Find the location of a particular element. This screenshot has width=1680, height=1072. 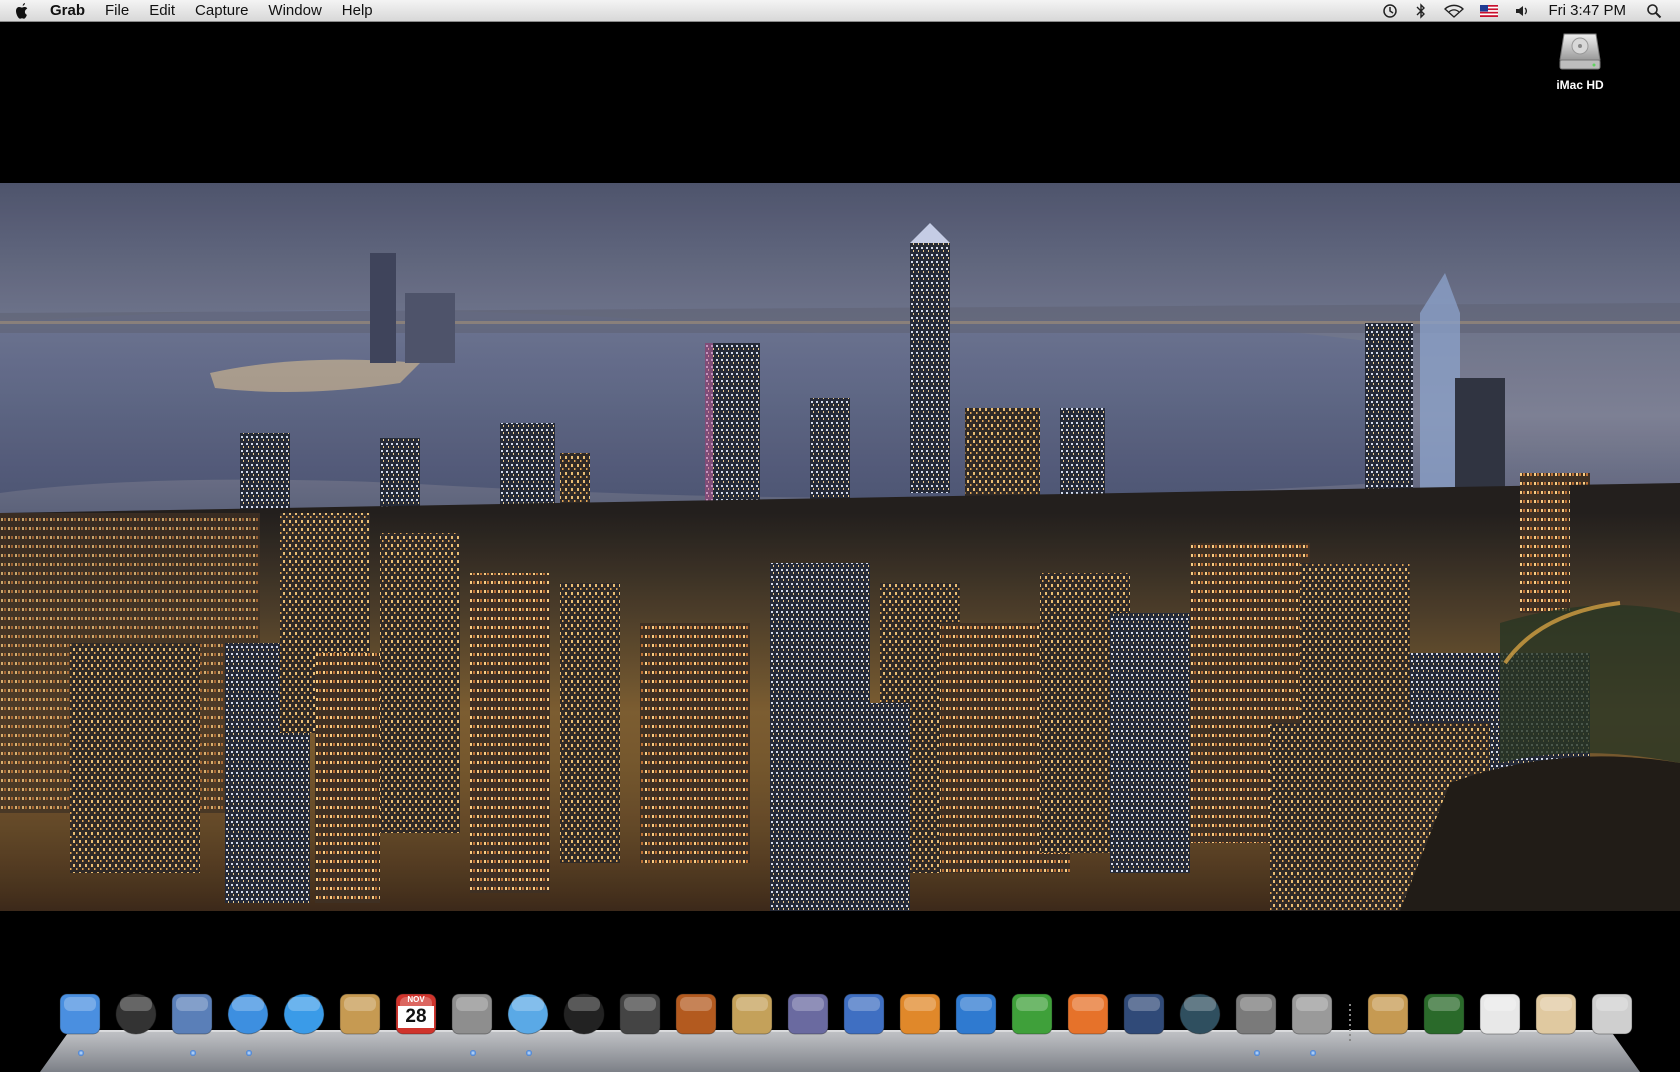

iphoto-icon is located at coordinates (752, 1014).